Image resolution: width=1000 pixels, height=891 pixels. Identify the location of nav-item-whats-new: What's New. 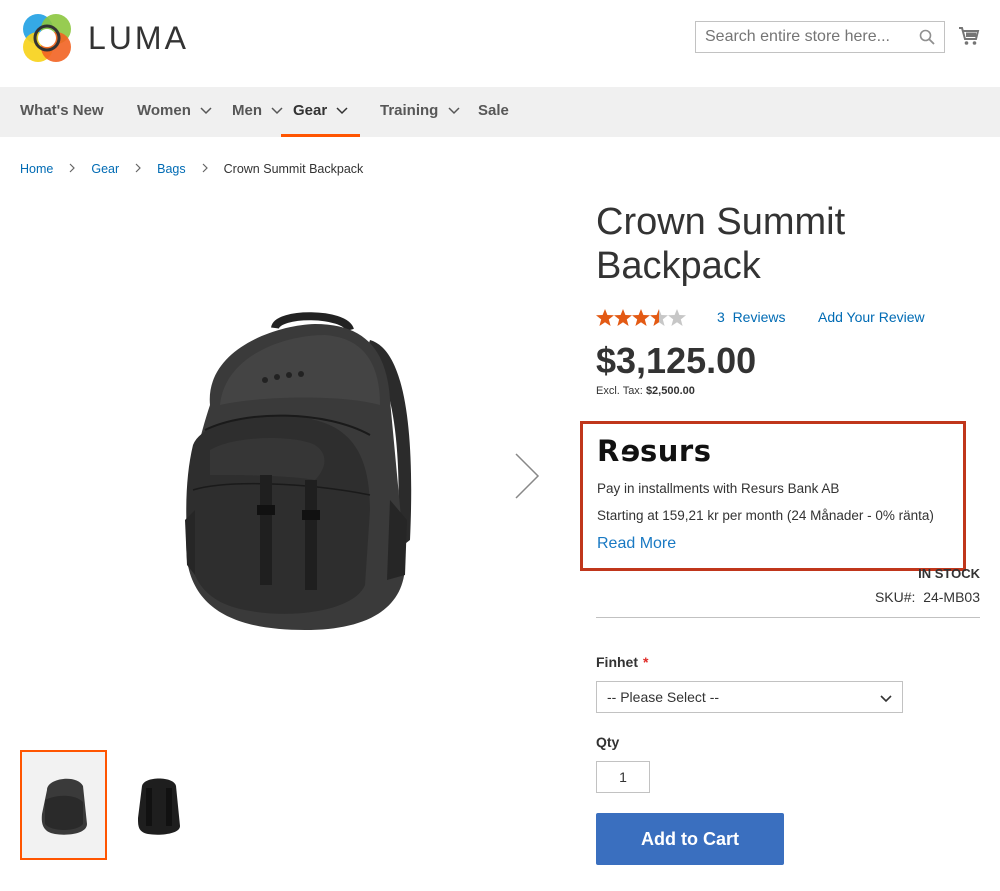
(62, 112).